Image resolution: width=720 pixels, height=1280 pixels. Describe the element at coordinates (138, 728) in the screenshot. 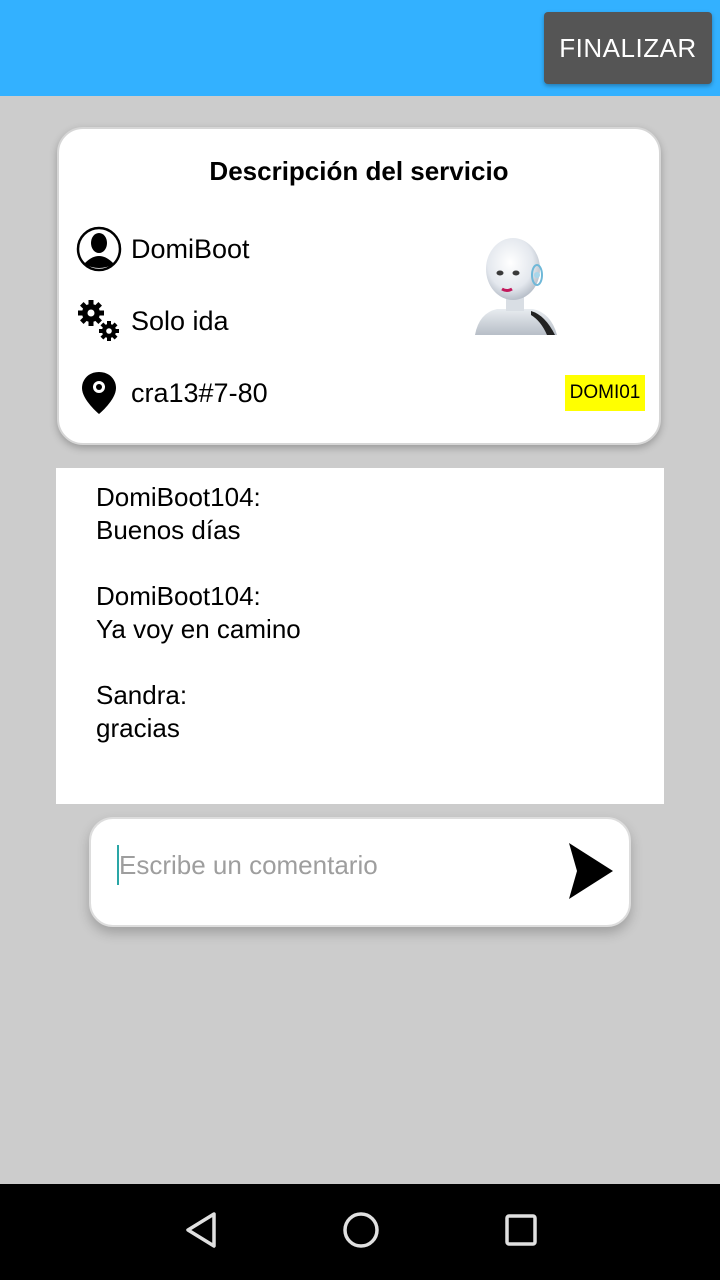

I see `message-text: gracias` at that location.